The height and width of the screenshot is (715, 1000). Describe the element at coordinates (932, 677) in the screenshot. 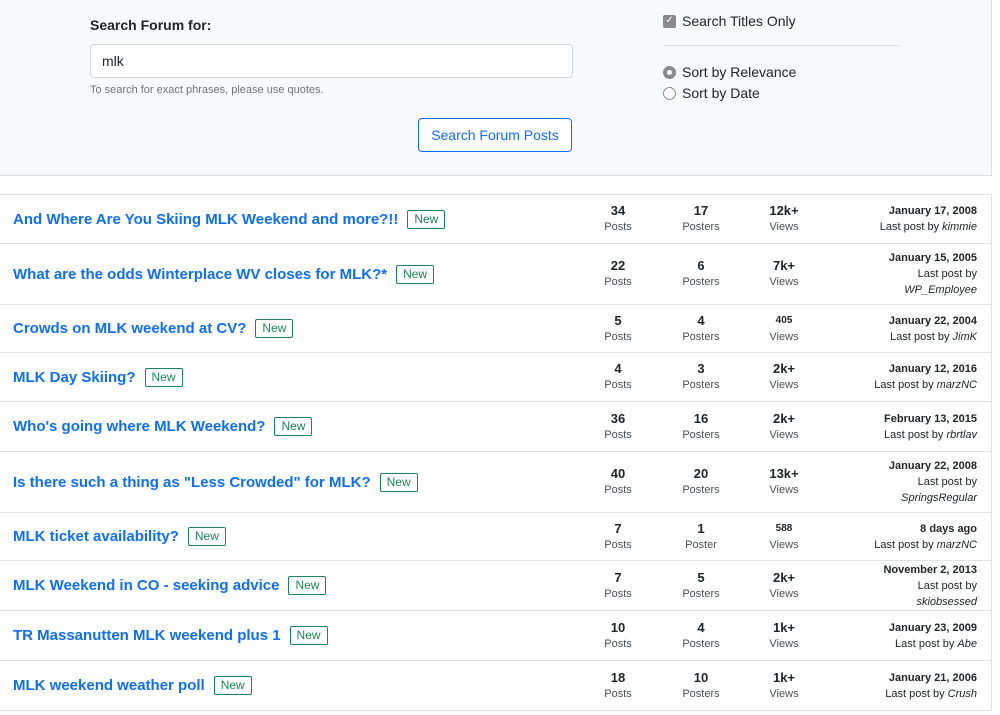

I see `last-post-date: January 21, 2006` at that location.